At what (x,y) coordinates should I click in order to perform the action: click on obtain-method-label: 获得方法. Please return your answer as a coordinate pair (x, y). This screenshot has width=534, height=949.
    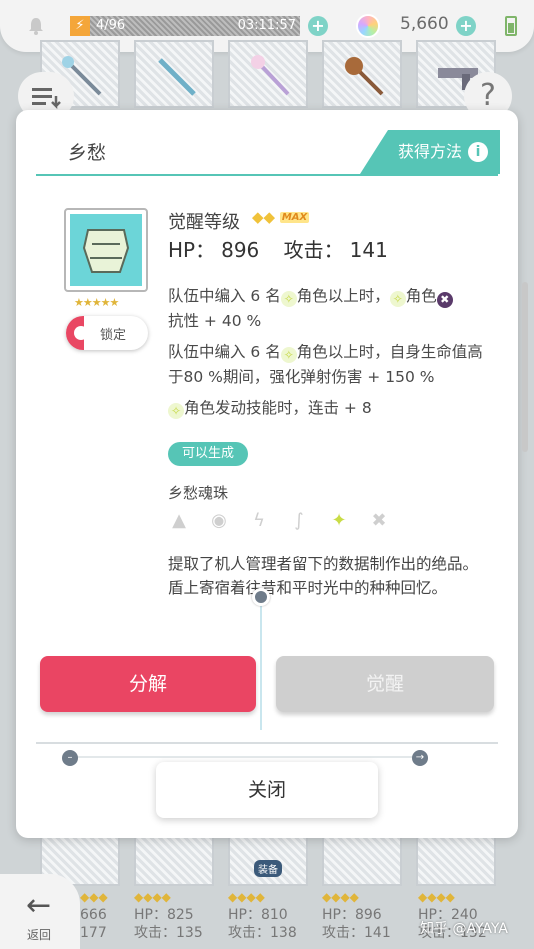
    Looking at the image, I should click on (430, 151).